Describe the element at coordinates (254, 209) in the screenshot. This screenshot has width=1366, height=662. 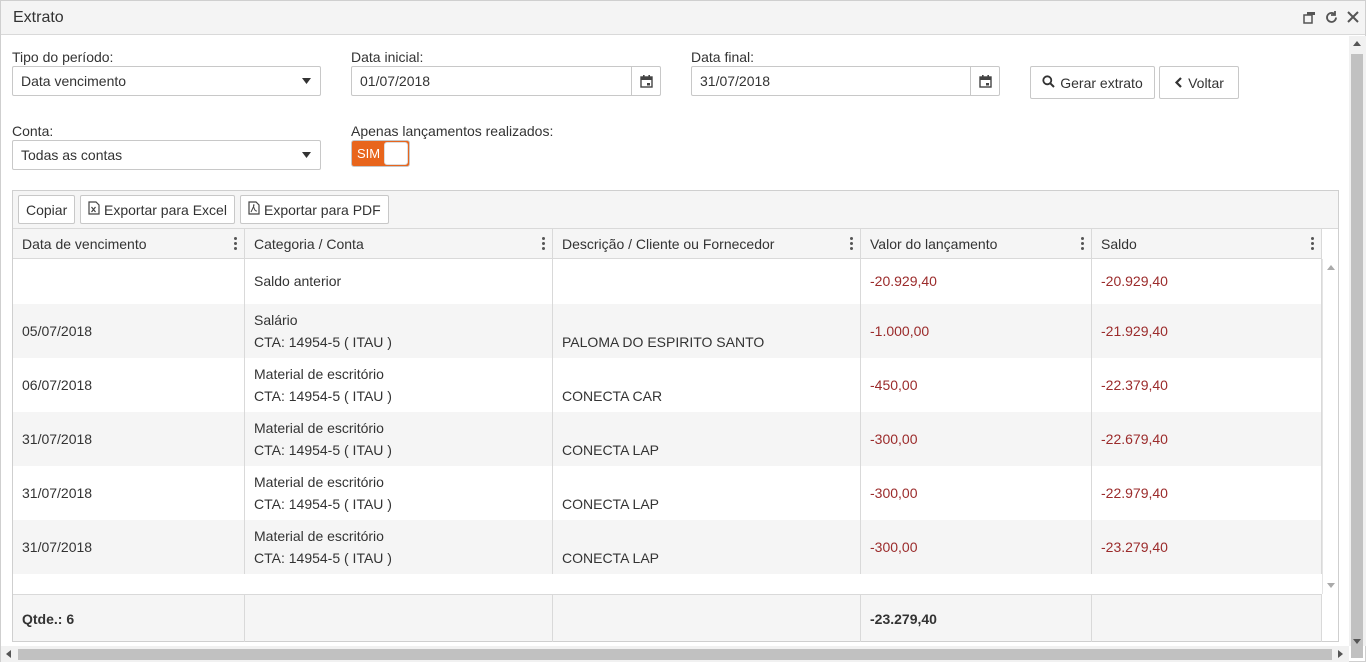
I see `pdf-file-icon` at that location.